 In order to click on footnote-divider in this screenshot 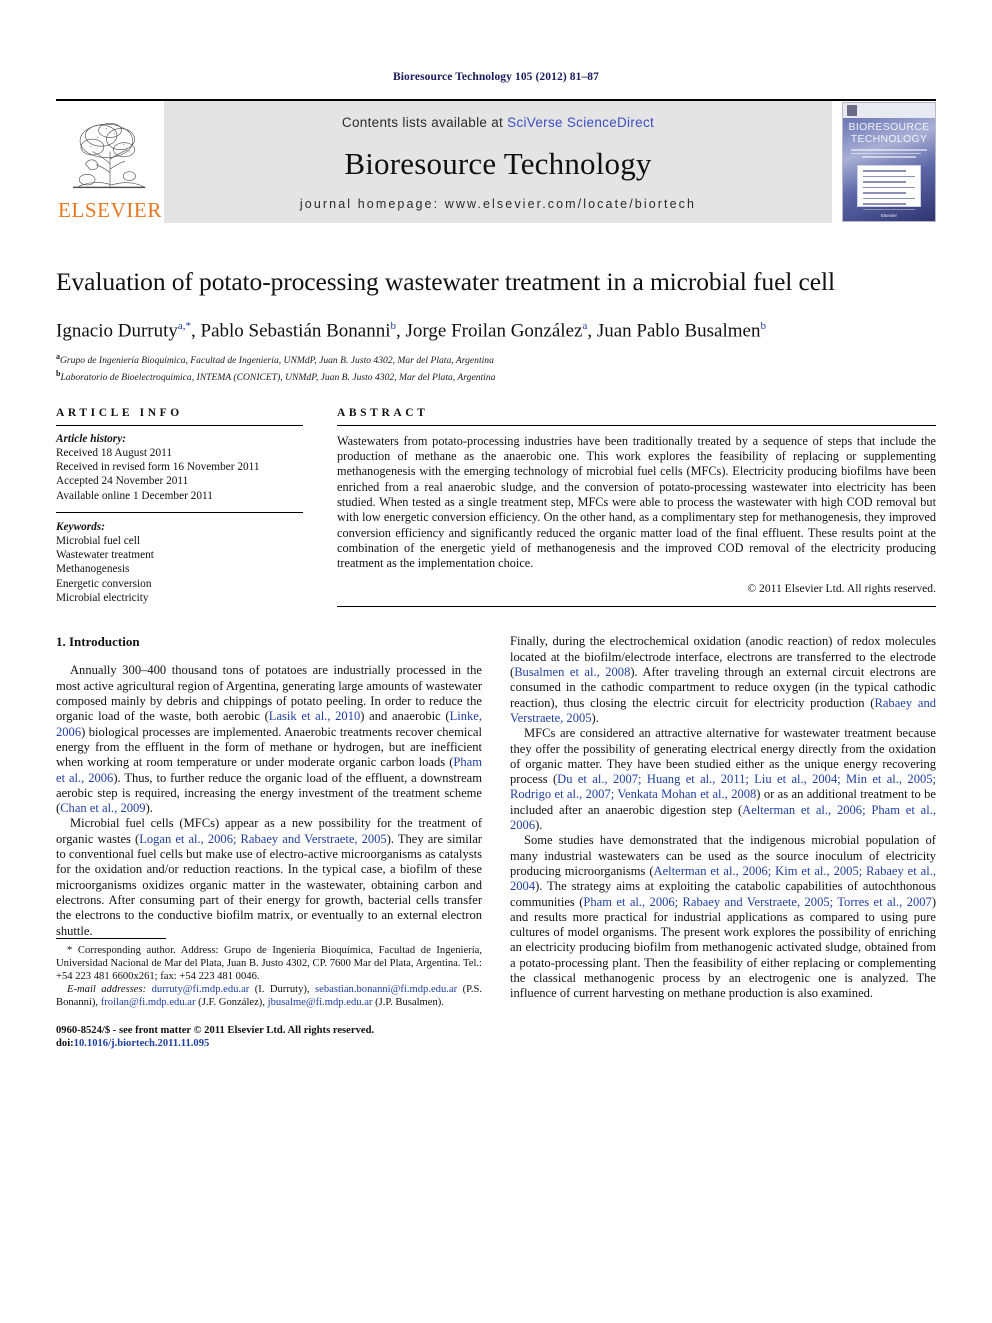, I will do `click(111, 939)`.